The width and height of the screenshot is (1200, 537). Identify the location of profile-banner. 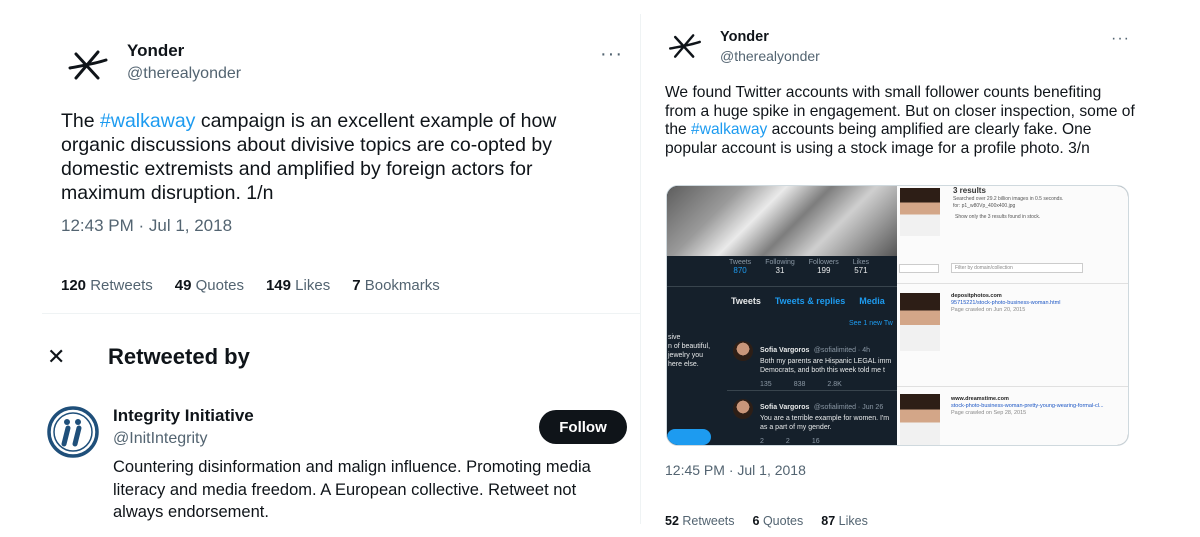
(782, 221).